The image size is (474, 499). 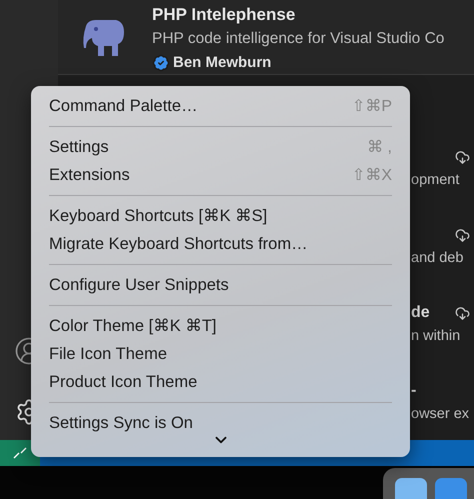 What do you see at coordinates (220, 326) in the screenshot?
I see `menu-item: Color Theme [⌘K ⌘T]` at bounding box center [220, 326].